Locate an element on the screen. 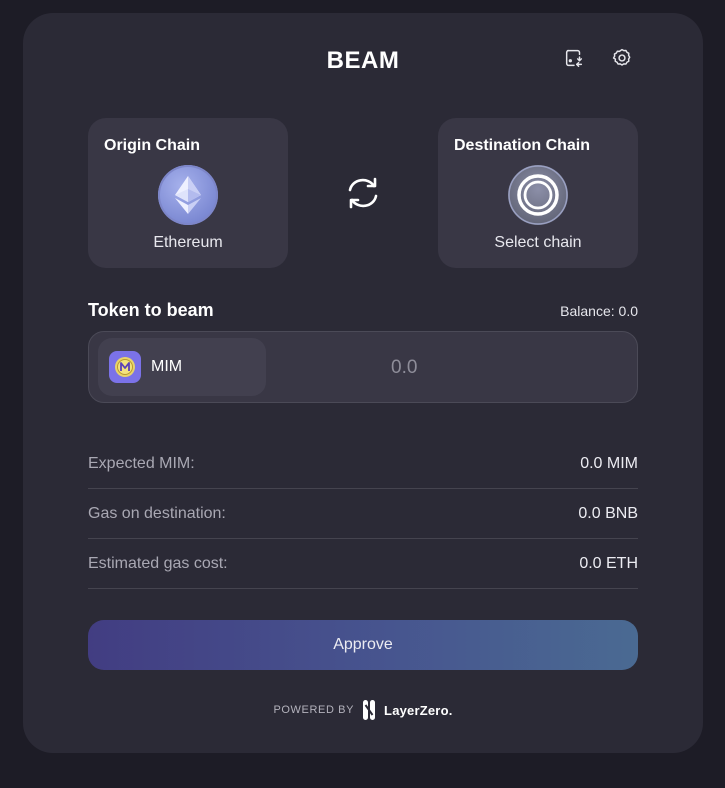 The height and width of the screenshot is (788, 725). info-key: Expected MIM: is located at coordinates (141, 463).